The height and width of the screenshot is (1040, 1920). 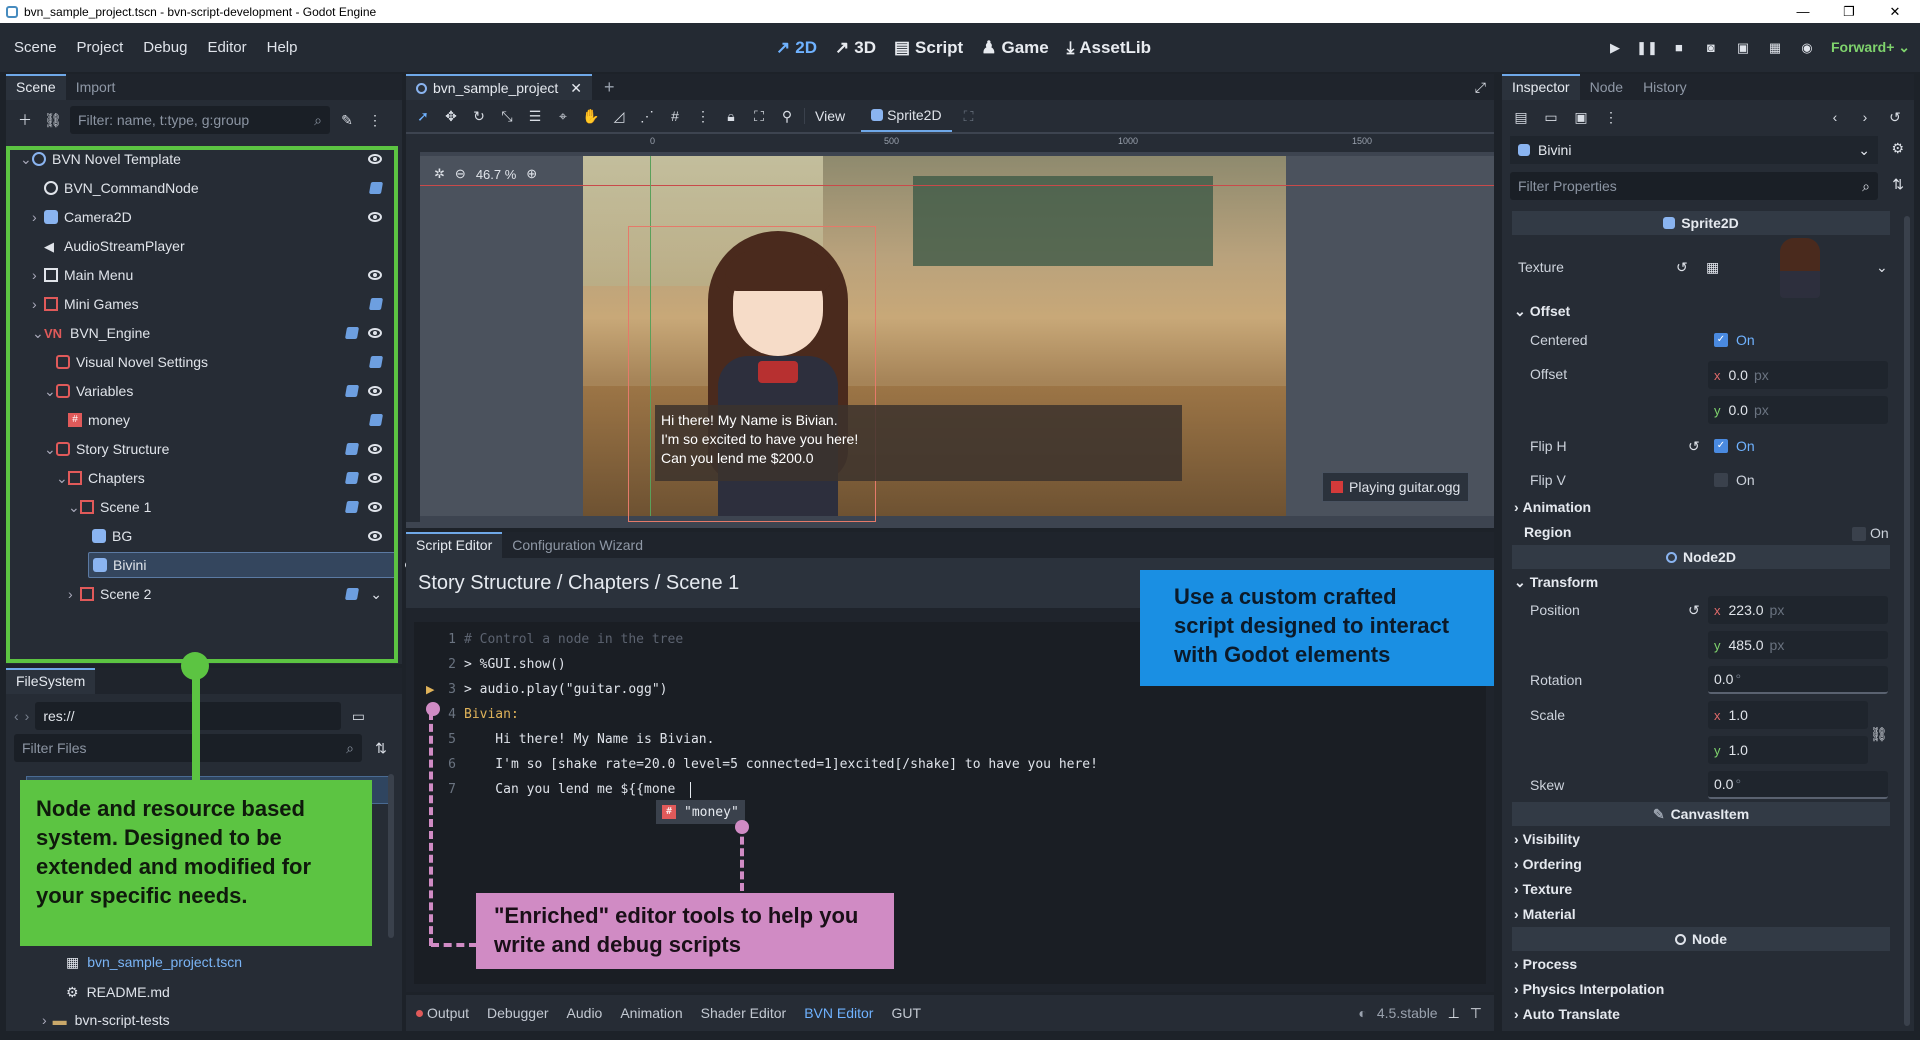 I want to click on offset-y-field: y 0.0 px, so click(x=1798, y=410).